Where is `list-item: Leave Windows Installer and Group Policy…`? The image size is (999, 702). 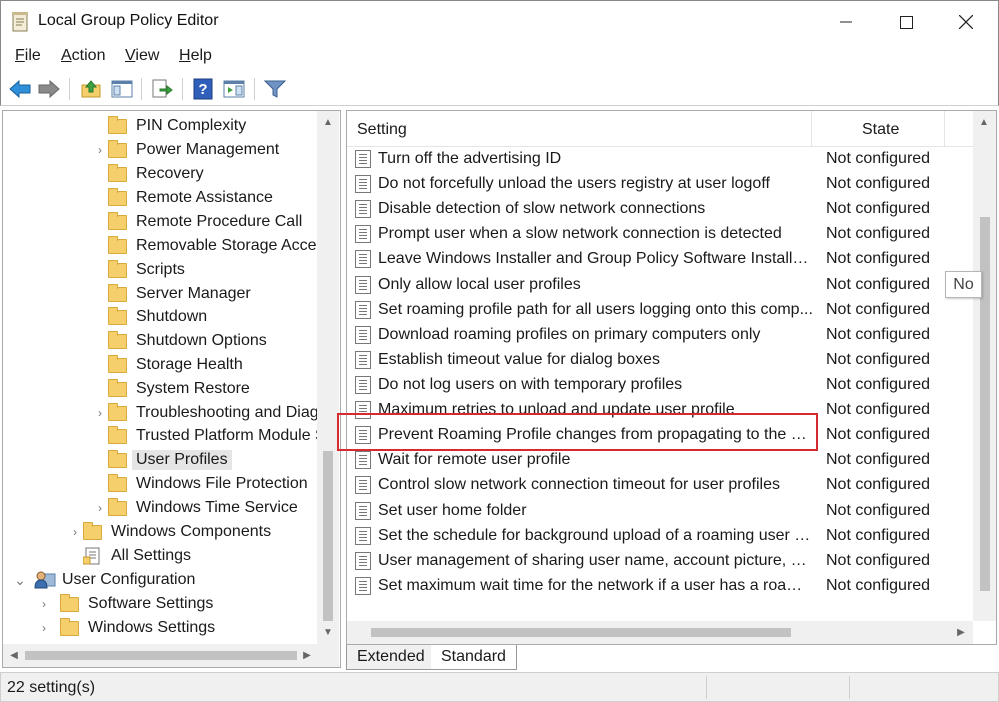
list-item: Leave Windows Installer and Group Policy… is located at coordinates (660, 258).